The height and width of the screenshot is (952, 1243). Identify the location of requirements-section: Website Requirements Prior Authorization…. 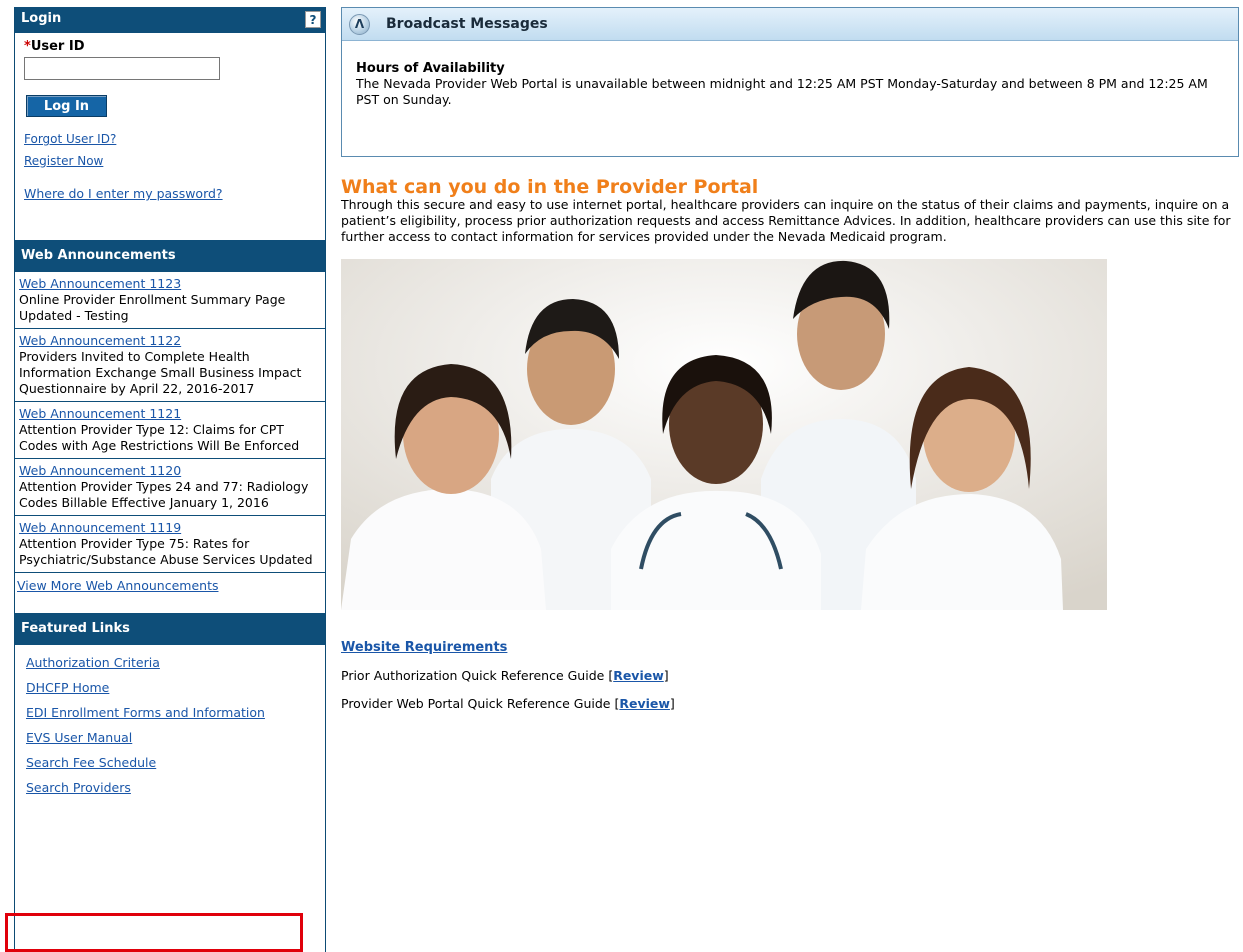
(790, 675).